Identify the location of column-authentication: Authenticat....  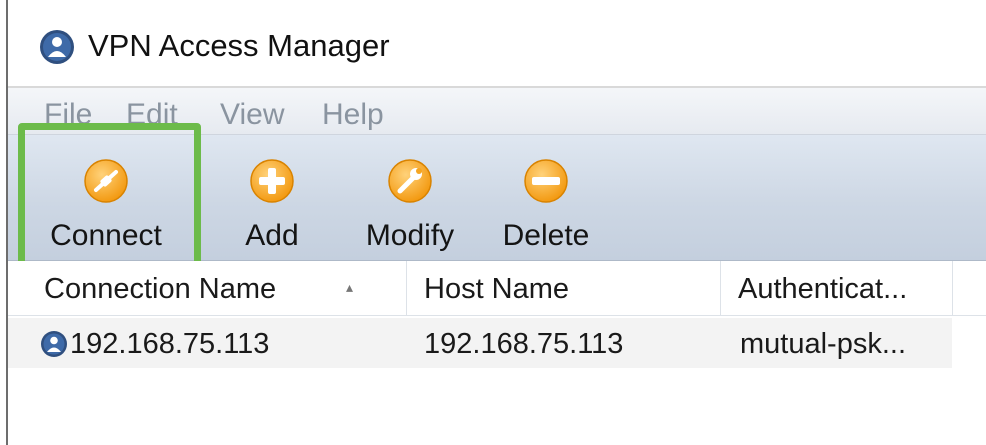
(822, 289).